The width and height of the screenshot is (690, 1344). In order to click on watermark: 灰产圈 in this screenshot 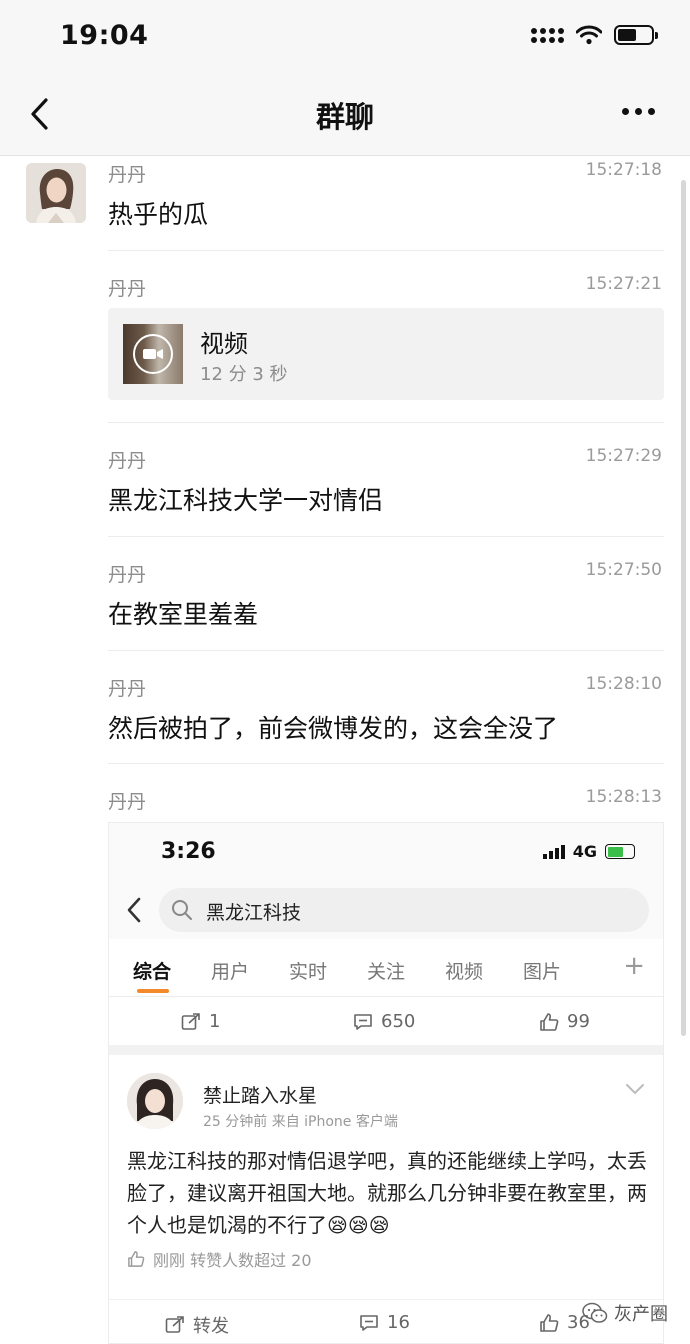, I will do `click(625, 1313)`.